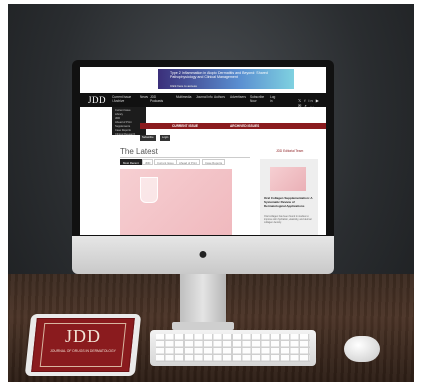 The height and width of the screenshot is (385, 422). Describe the element at coordinates (185, 157) in the screenshot. I see `latest-divider` at that location.